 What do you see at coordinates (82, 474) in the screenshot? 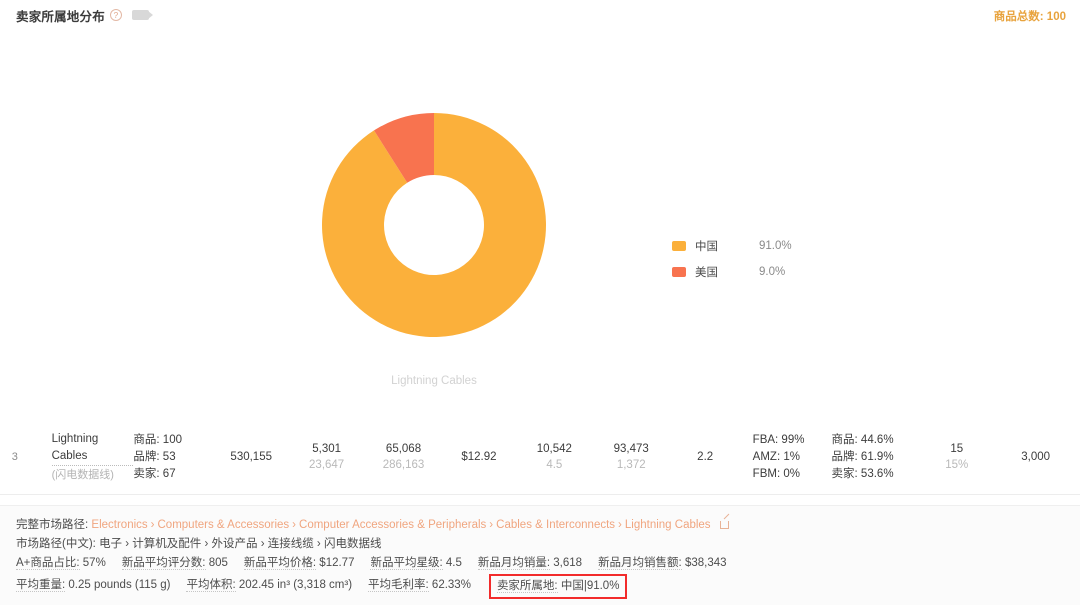
I see `category-name-zh: (闪电数据线)` at bounding box center [82, 474].